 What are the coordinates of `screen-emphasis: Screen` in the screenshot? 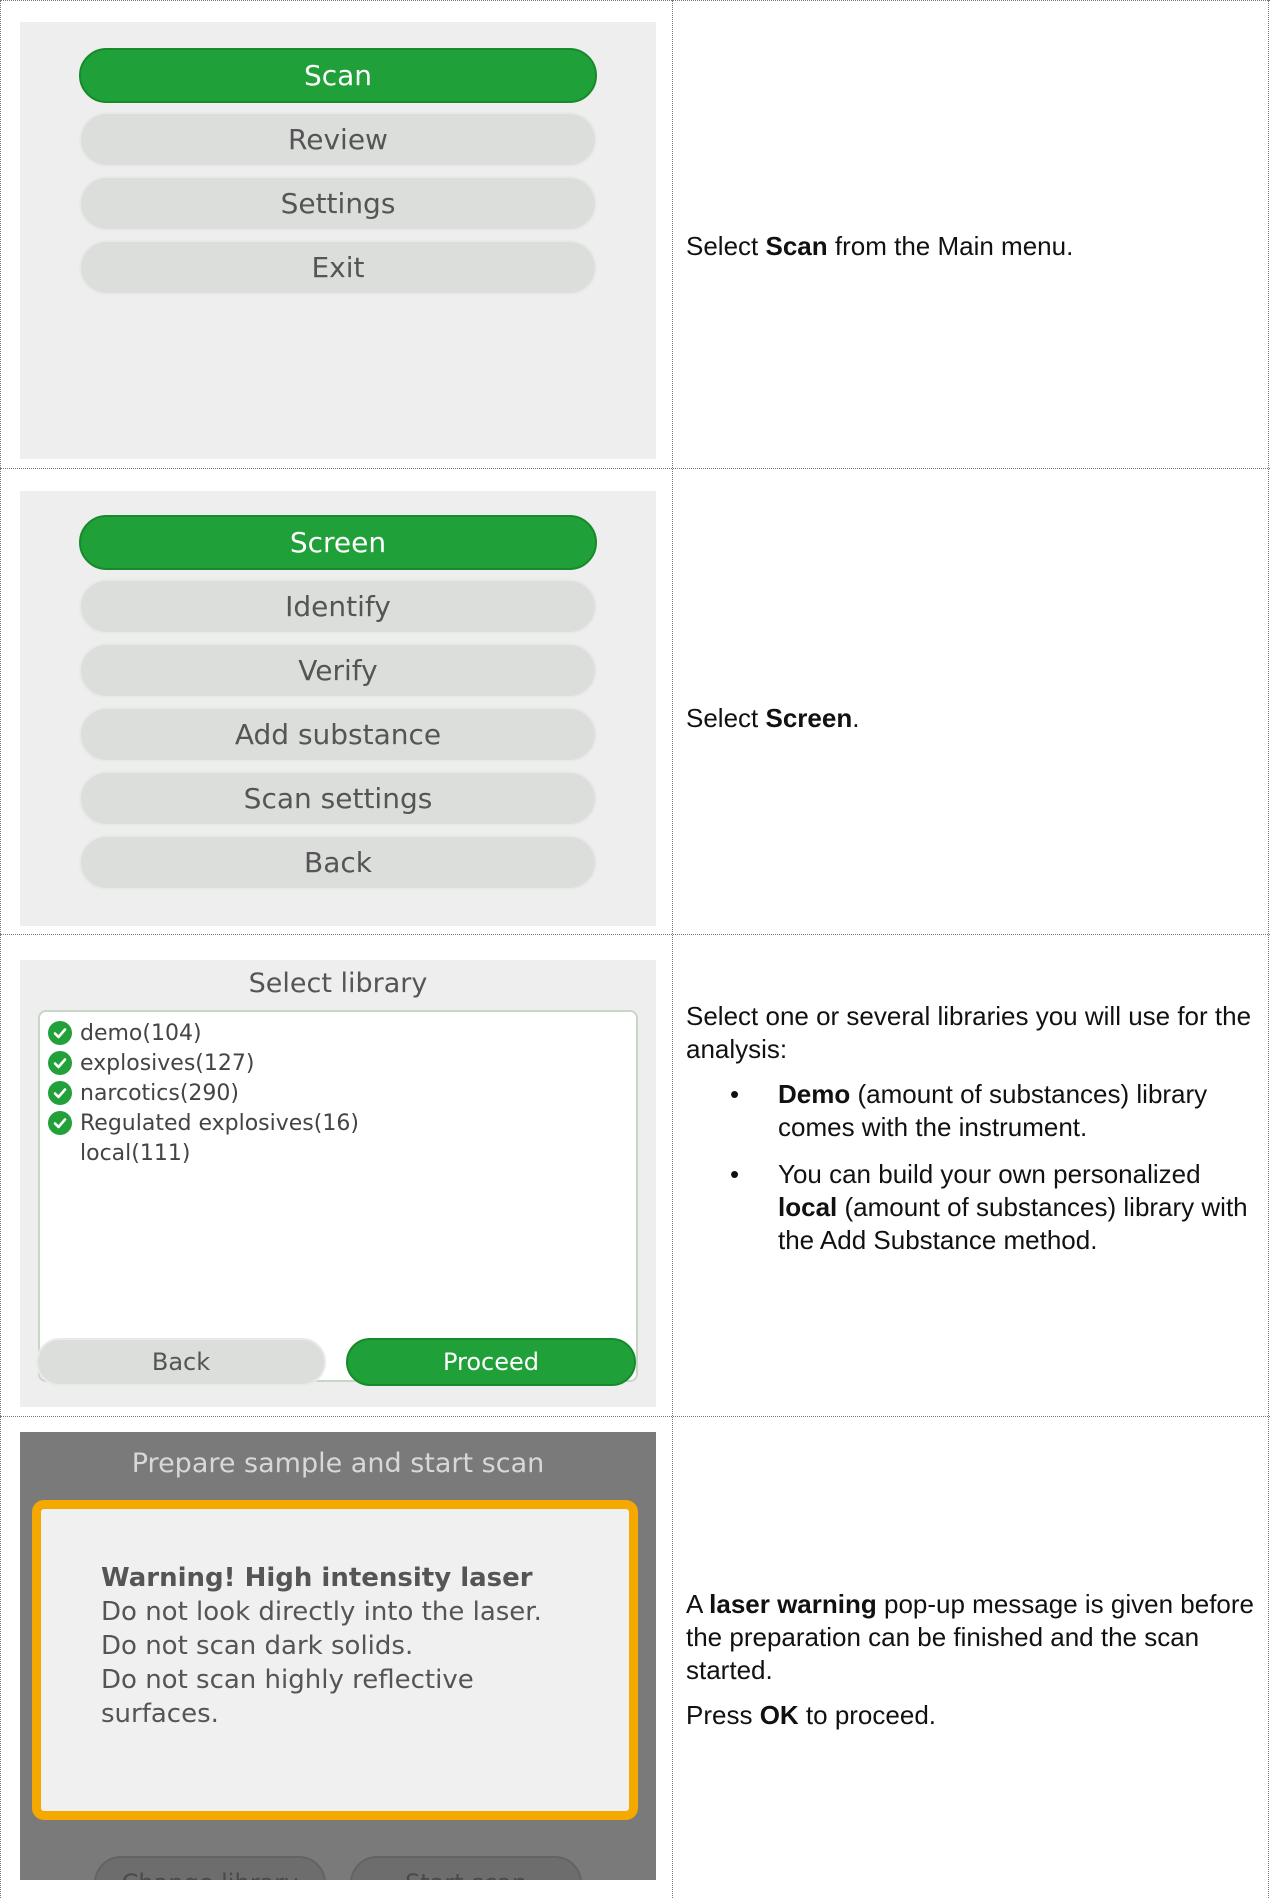 It's located at (809, 718).